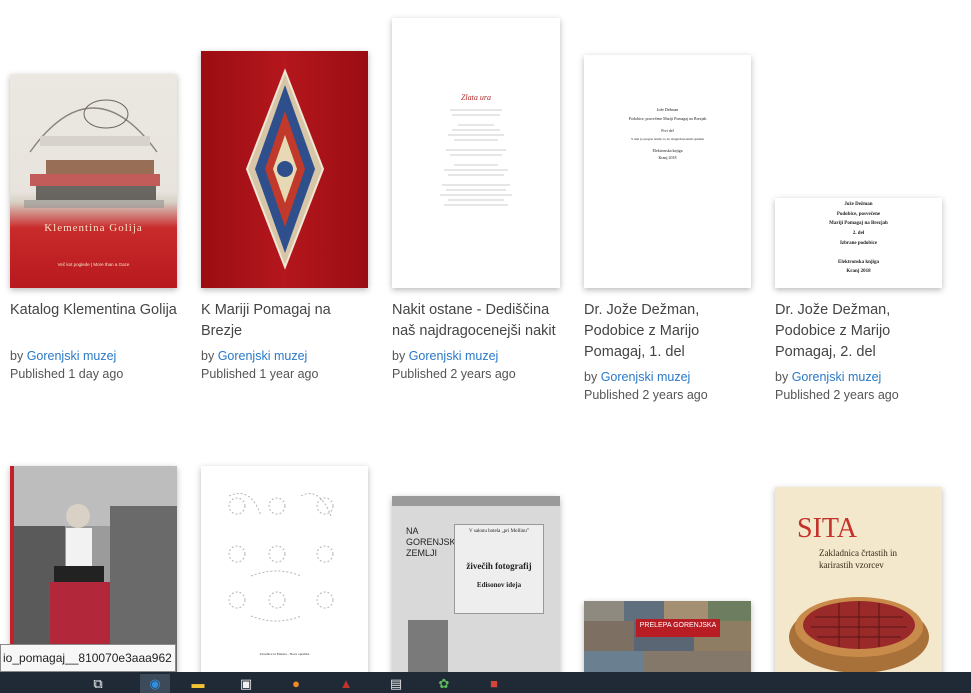  I want to click on poem-text-lines, so click(476, 157).